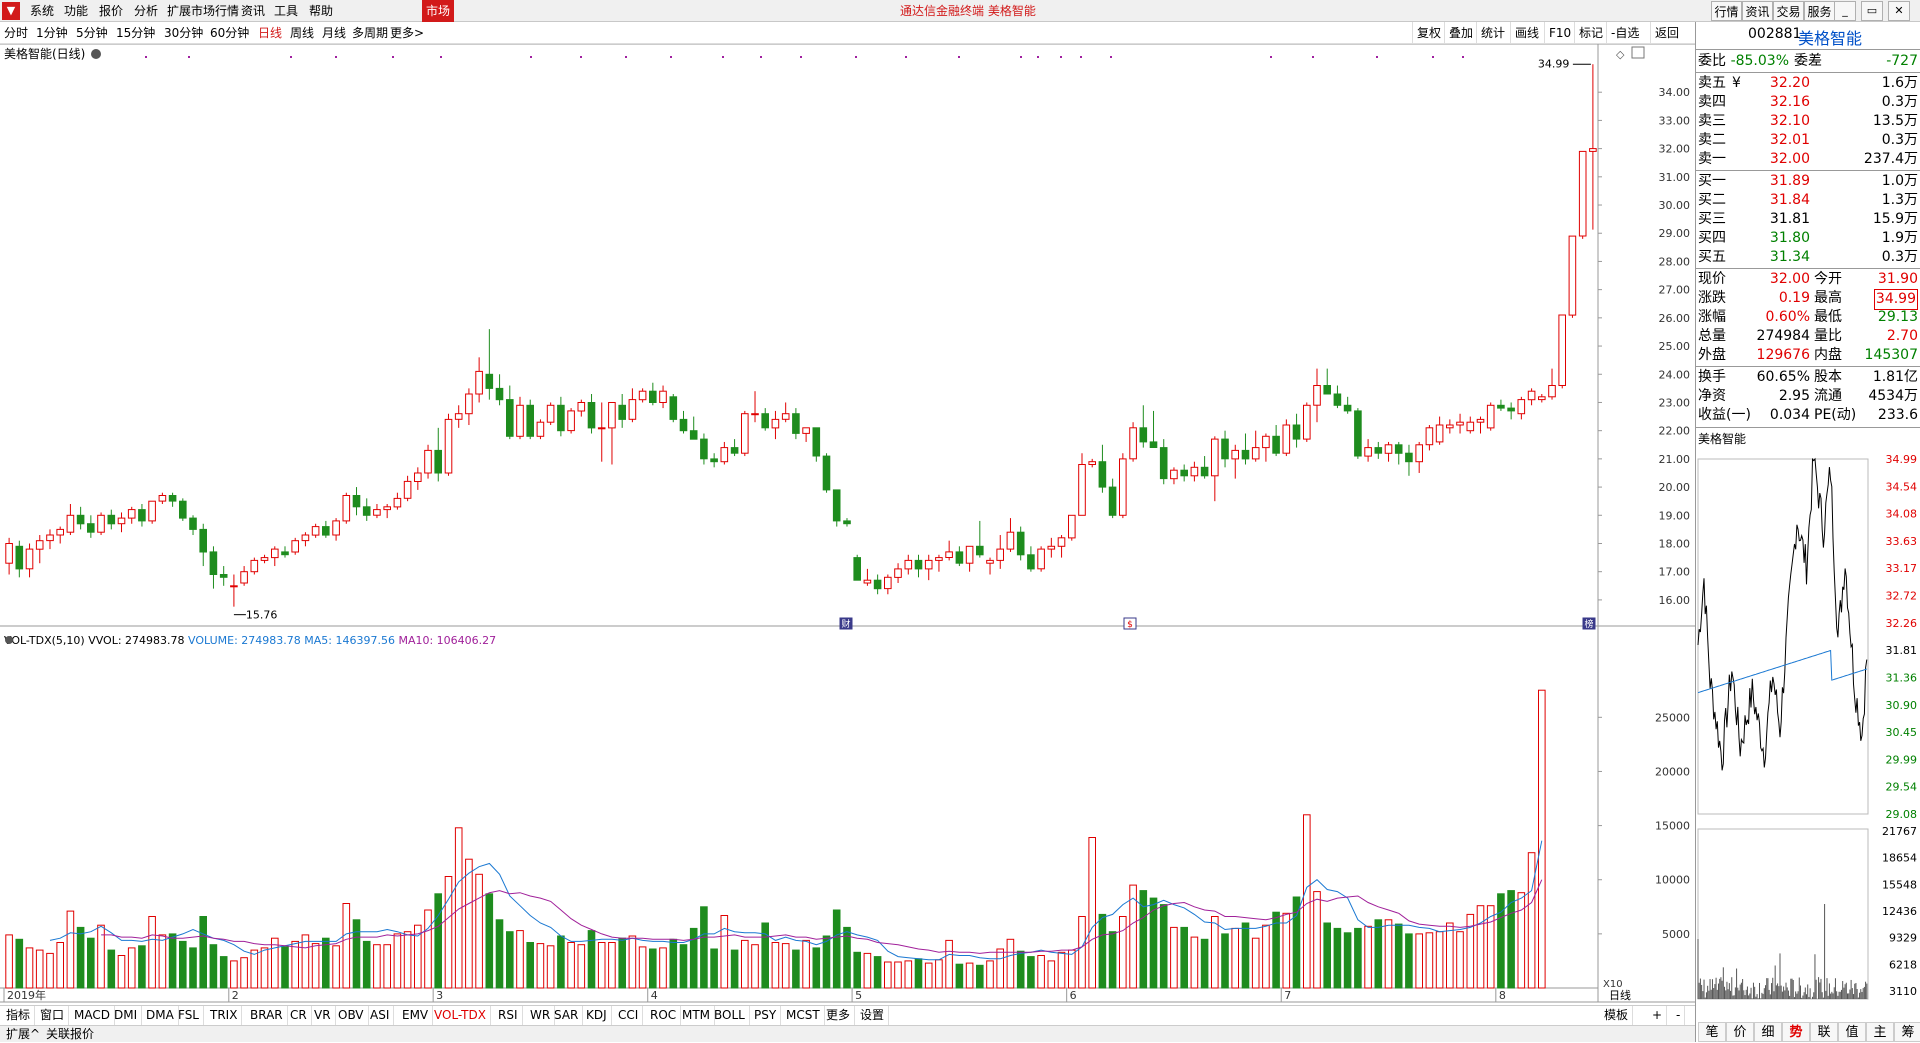 The width and height of the screenshot is (1920, 1043). What do you see at coordinates (135, 33) in the screenshot?
I see `period-3: 15分钟` at bounding box center [135, 33].